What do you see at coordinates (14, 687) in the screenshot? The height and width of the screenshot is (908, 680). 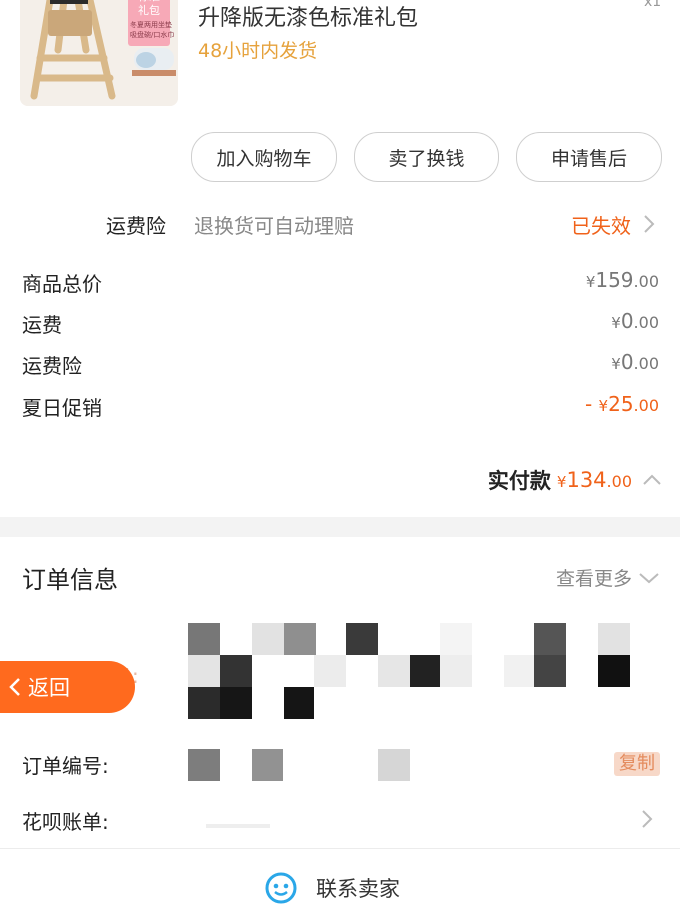 I see `chevron-left-icon` at bounding box center [14, 687].